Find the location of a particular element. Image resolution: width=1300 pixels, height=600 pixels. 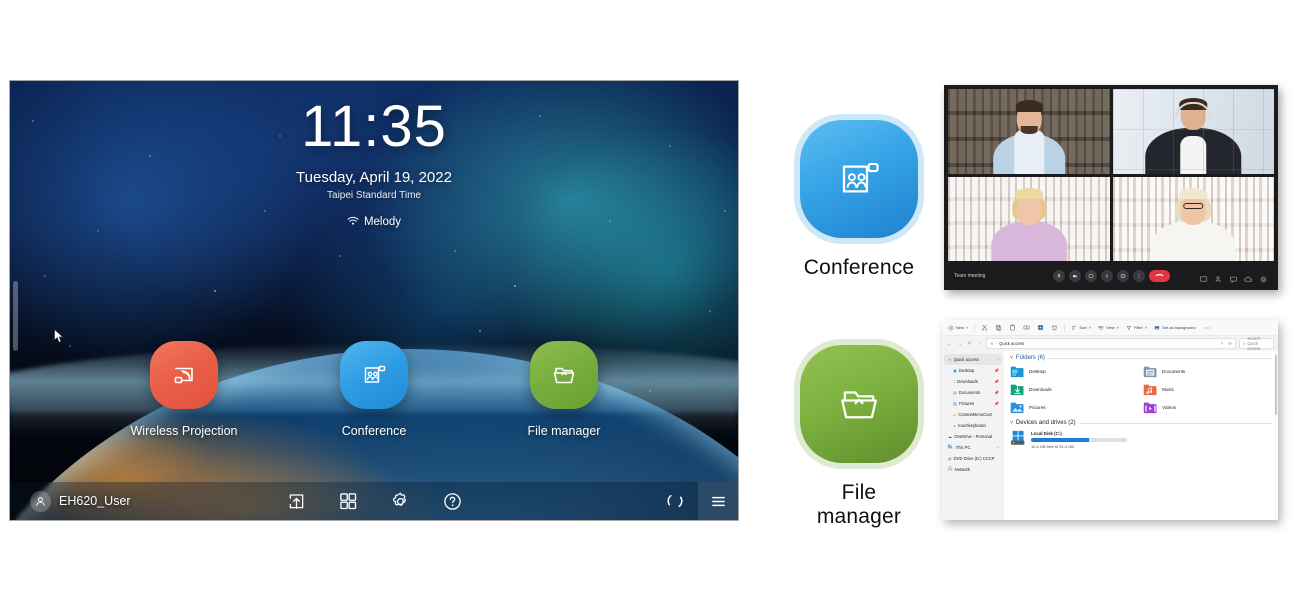

raise-hand-icon is located at coordinates (1106, 275).